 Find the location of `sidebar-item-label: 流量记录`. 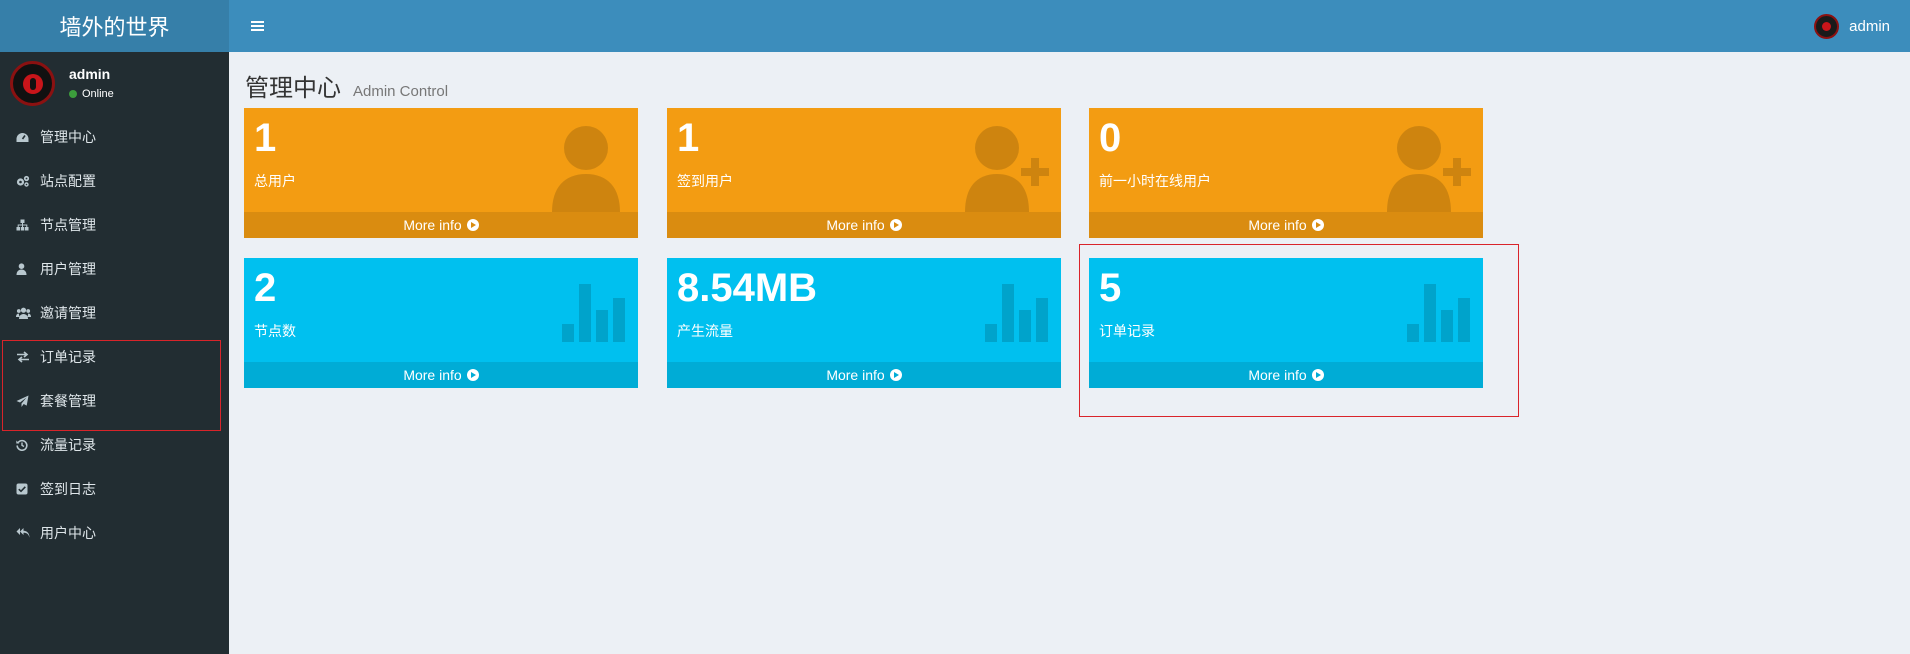

sidebar-item-label: 流量记录 is located at coordinates (68, 445).